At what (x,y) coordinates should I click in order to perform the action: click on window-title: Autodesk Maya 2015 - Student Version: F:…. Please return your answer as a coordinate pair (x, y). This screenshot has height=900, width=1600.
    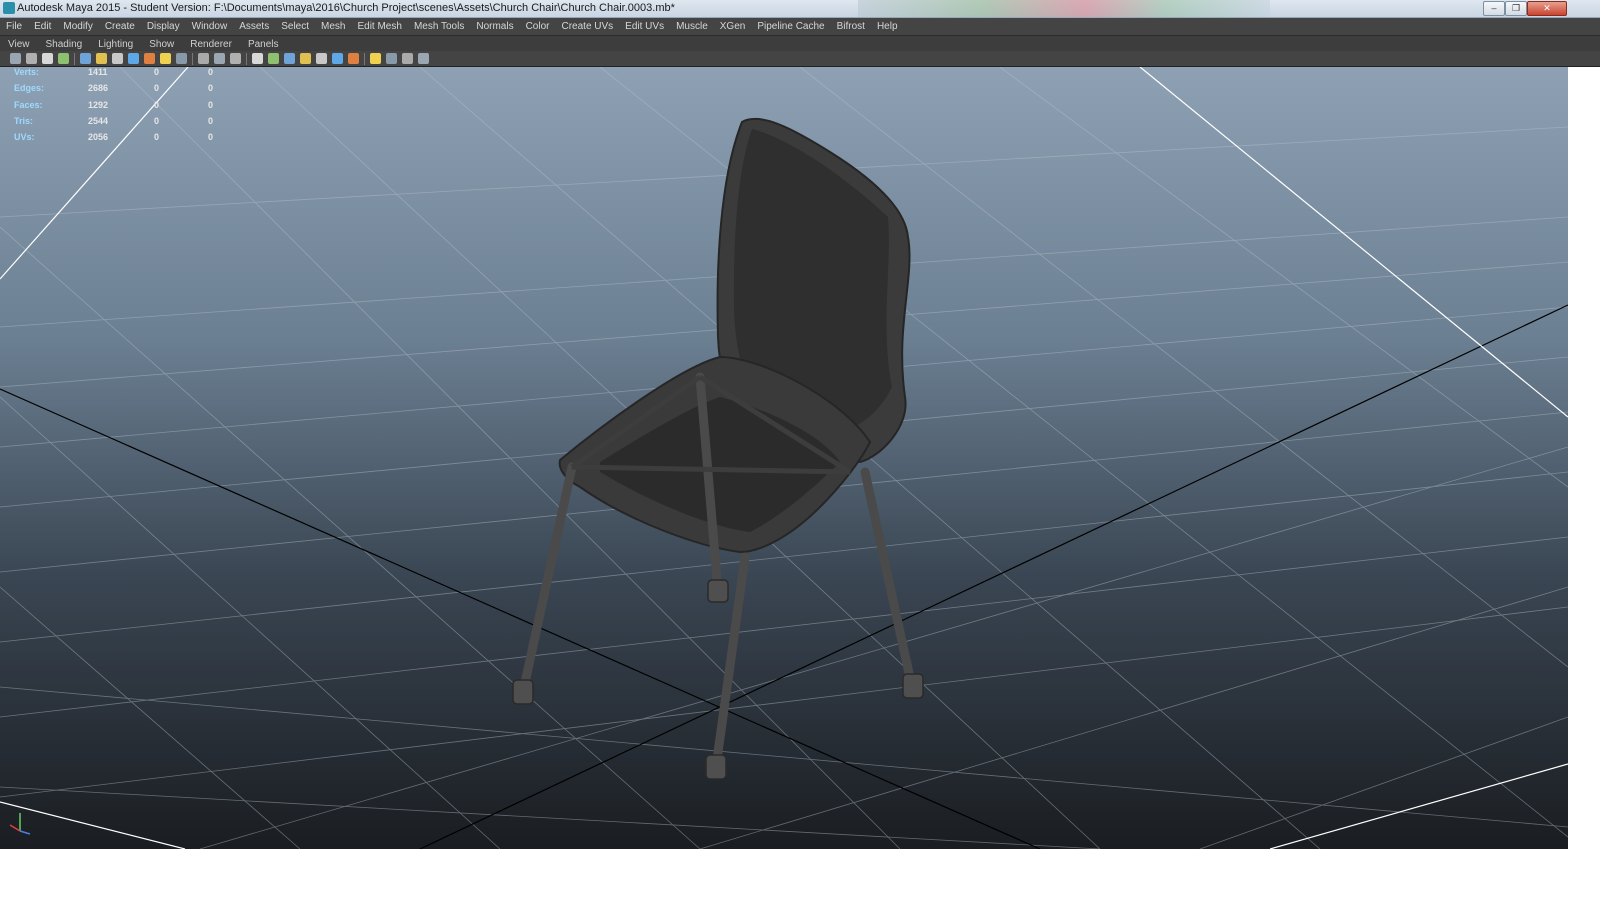
    Looking at the image, I should click on (346, 8).